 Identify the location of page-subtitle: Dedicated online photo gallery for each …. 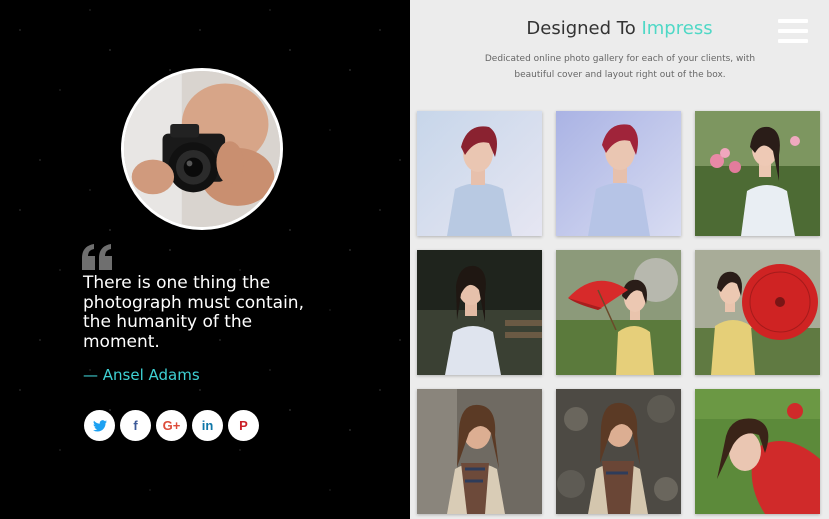
(620, 67).